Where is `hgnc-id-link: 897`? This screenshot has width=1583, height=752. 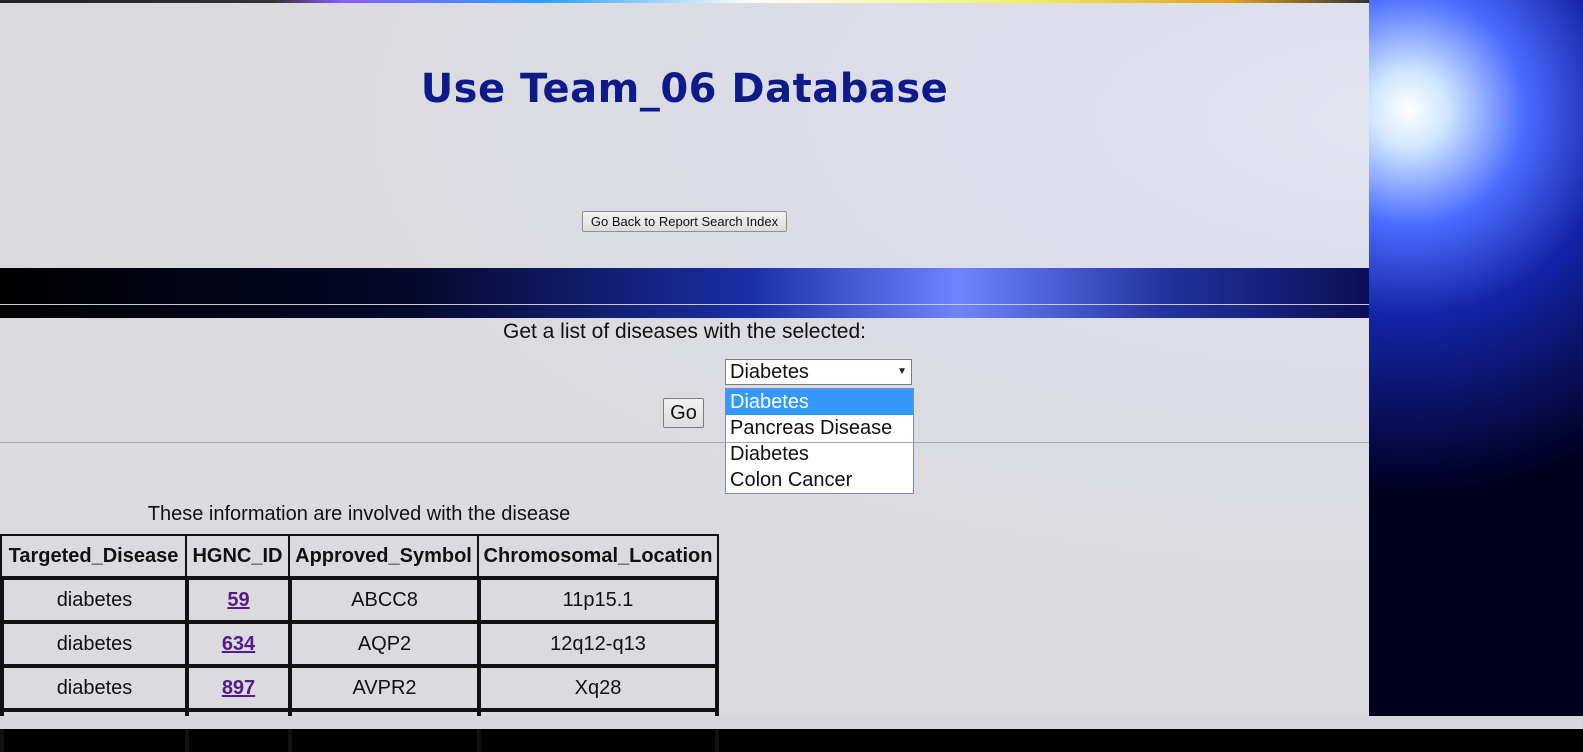
hgnc-id-link: 897 is located at coordinates (238, 688).